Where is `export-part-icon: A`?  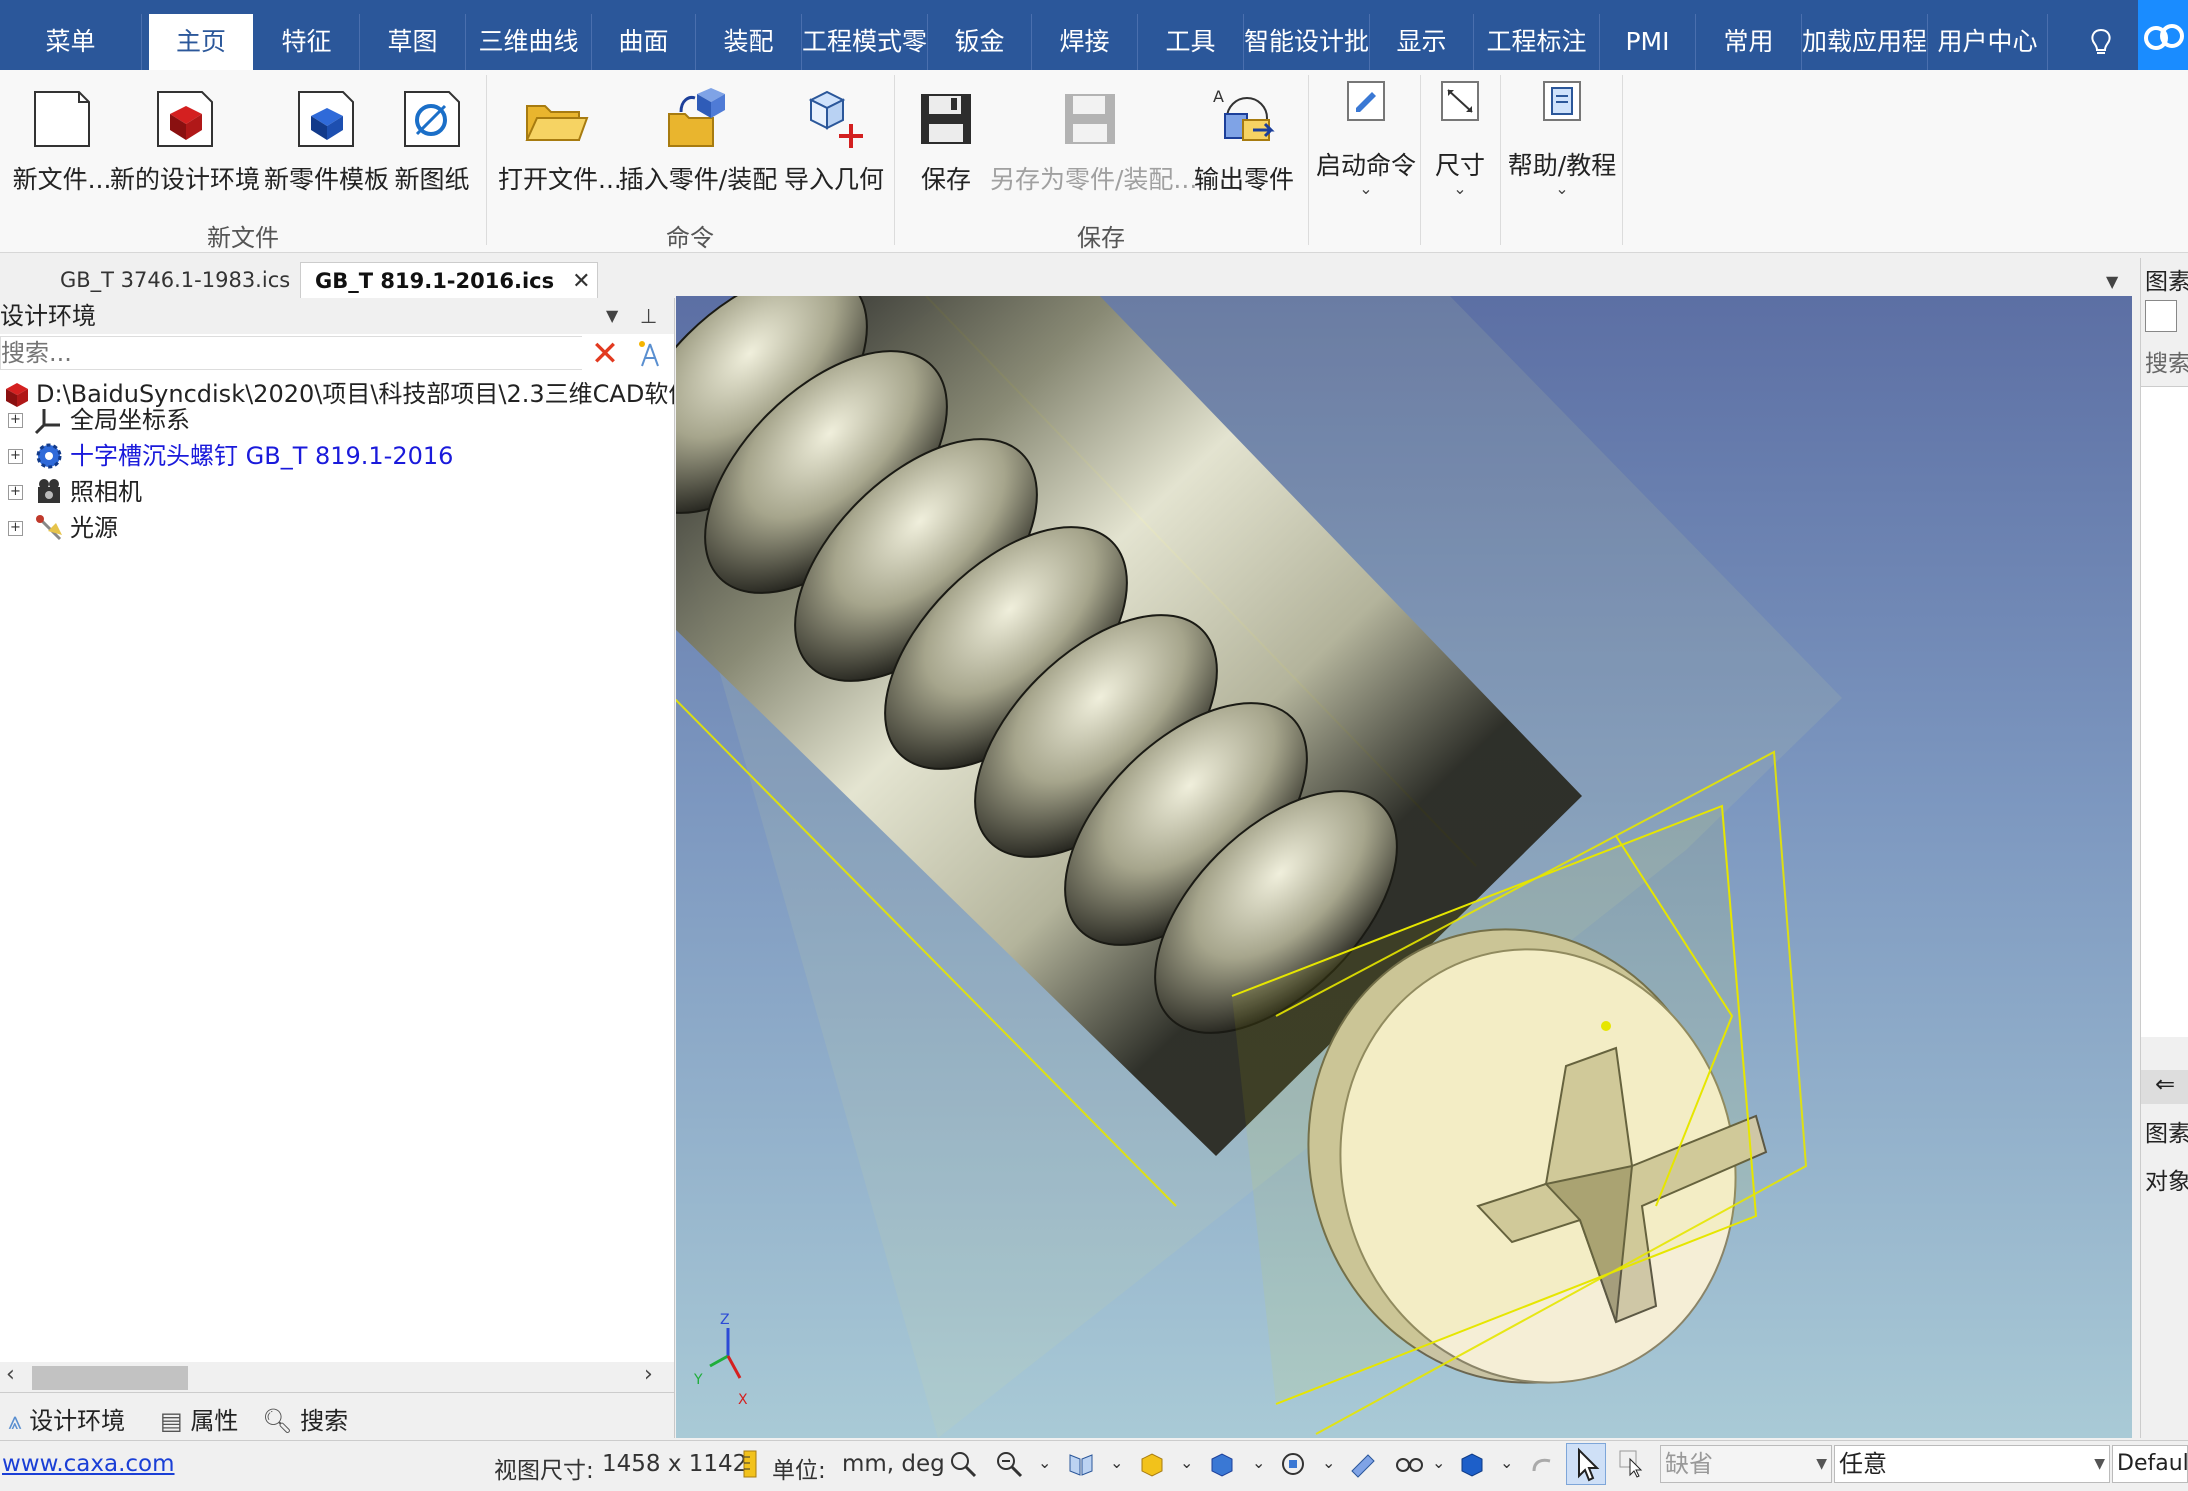
export-part-icon: A is located at coordinates (1244, 119).